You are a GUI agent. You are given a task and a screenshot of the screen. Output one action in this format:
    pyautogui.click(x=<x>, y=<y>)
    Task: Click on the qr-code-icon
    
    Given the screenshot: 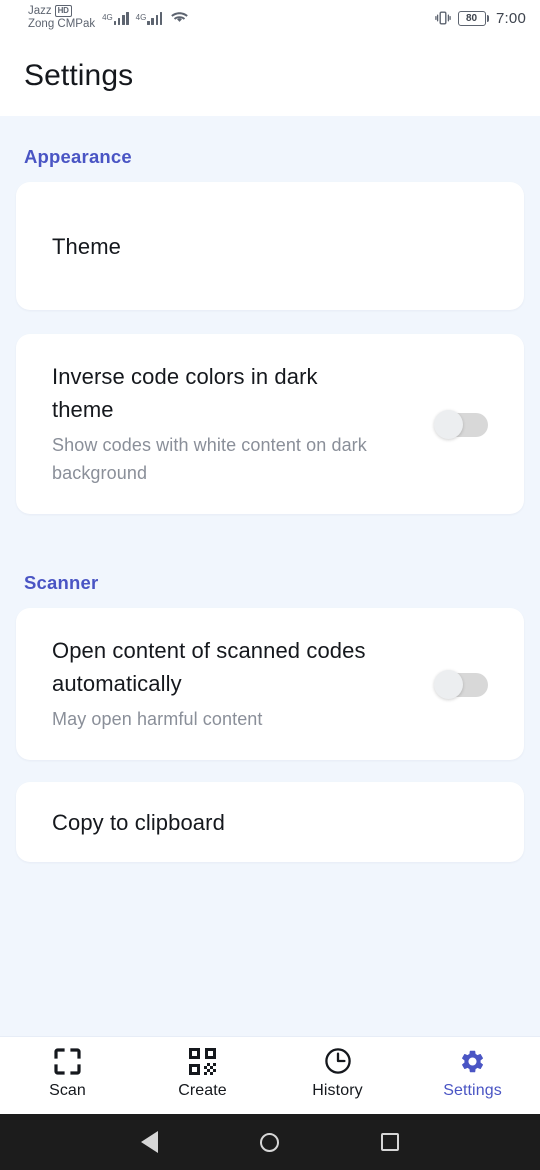 What is the action you would take?
    pyautogui.click(x=202, y=1061)
    